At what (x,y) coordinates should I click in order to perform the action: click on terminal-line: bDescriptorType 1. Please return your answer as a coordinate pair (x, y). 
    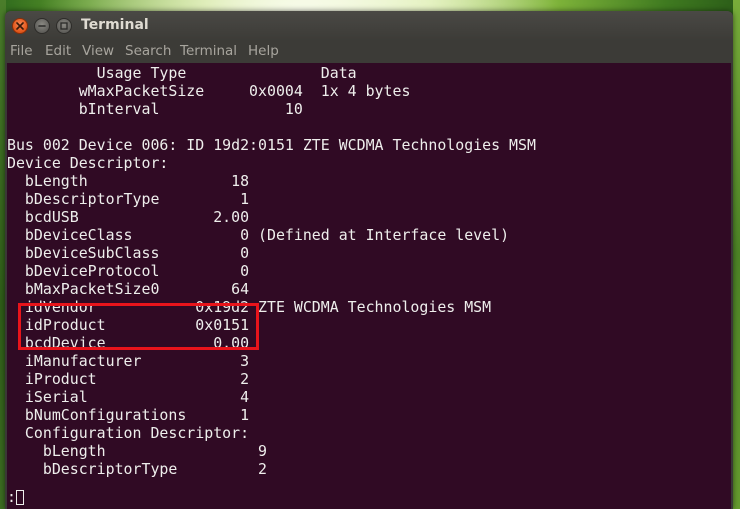
    Looking at the image, I should click on (128, 199).